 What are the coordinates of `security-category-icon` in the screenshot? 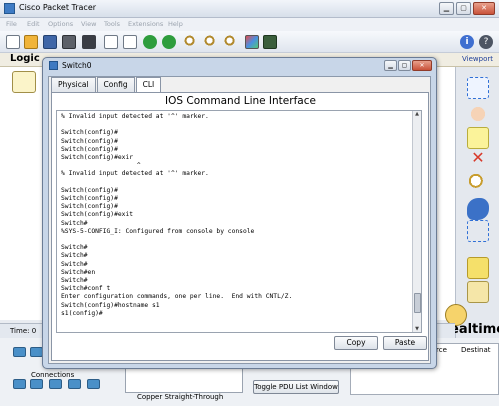 It's located at (55, 384).